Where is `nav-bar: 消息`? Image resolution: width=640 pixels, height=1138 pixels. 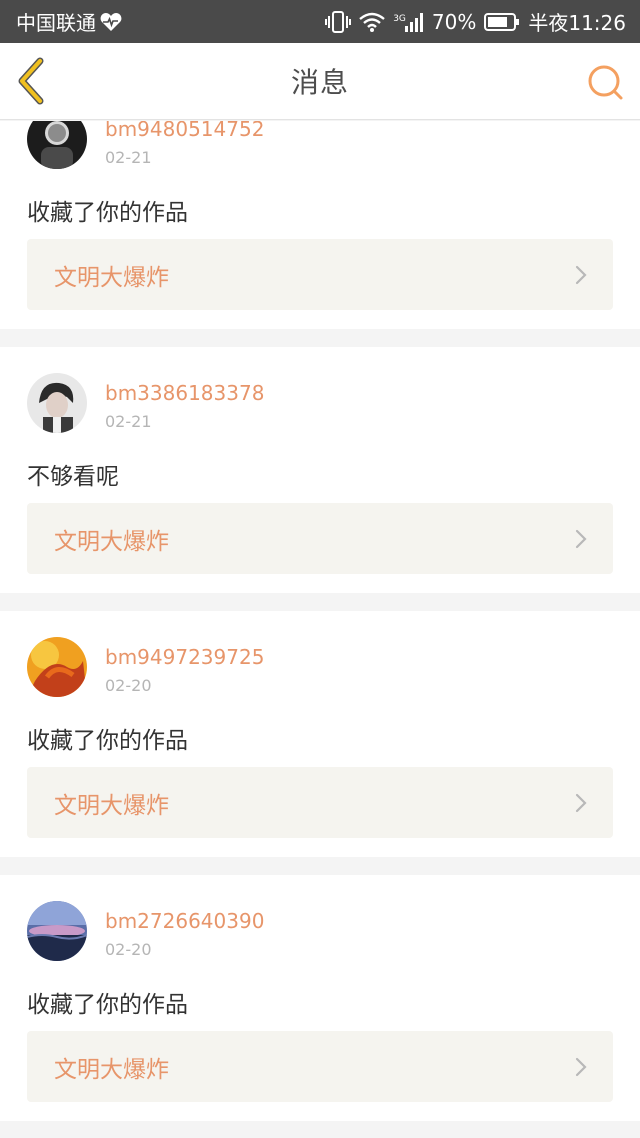
nav-bar: 消息 is located at coordinates (320, 81).